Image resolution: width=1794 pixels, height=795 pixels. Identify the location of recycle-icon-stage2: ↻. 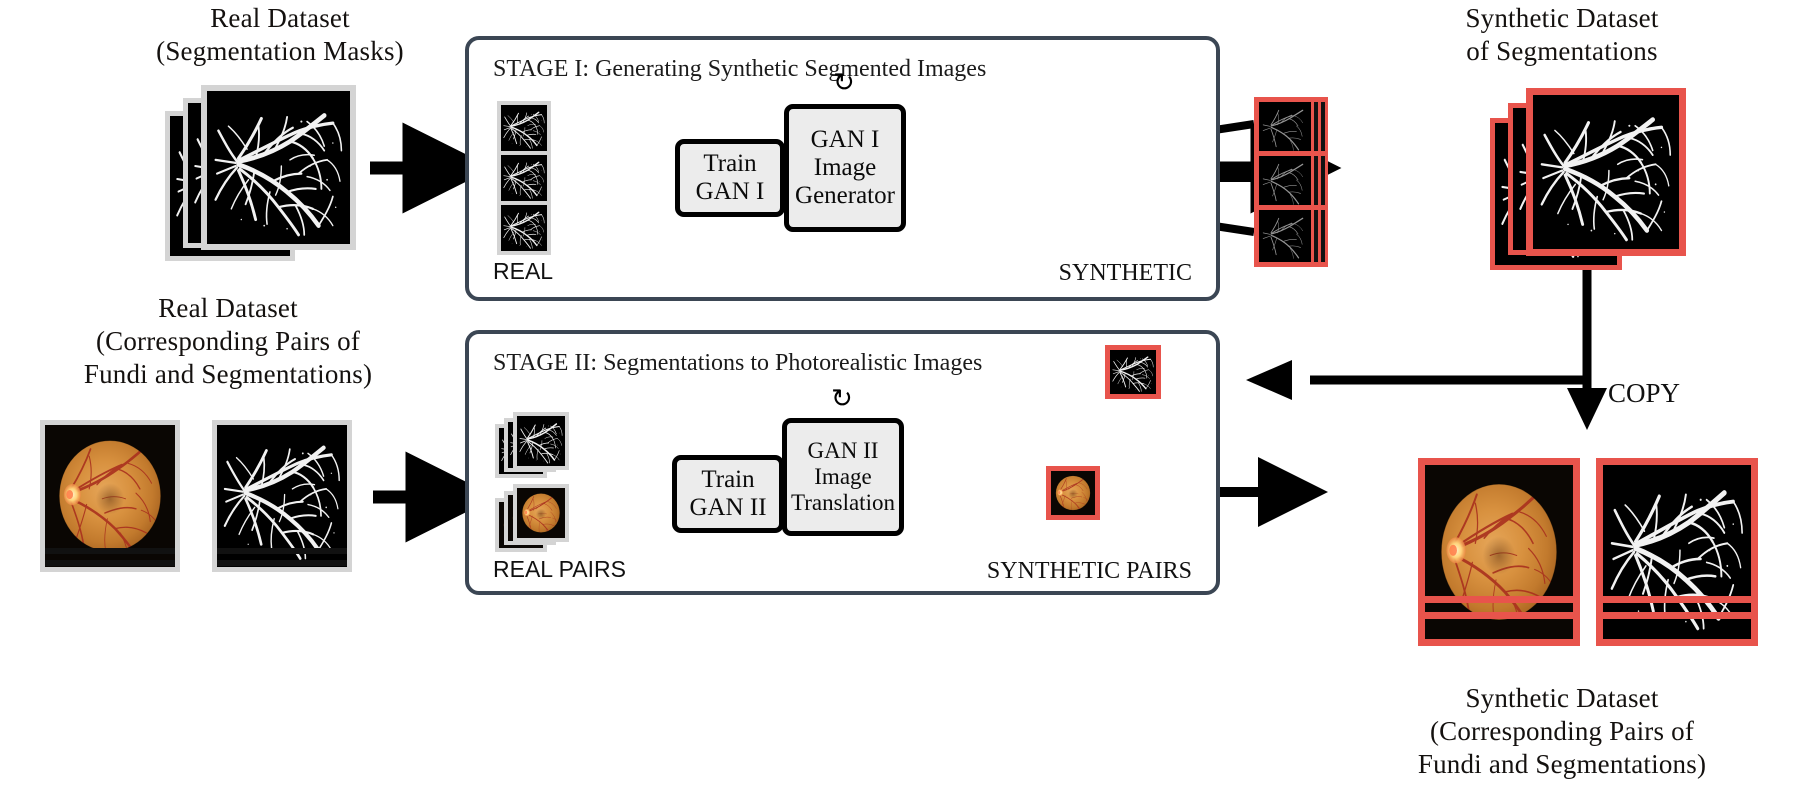
(842, 399).